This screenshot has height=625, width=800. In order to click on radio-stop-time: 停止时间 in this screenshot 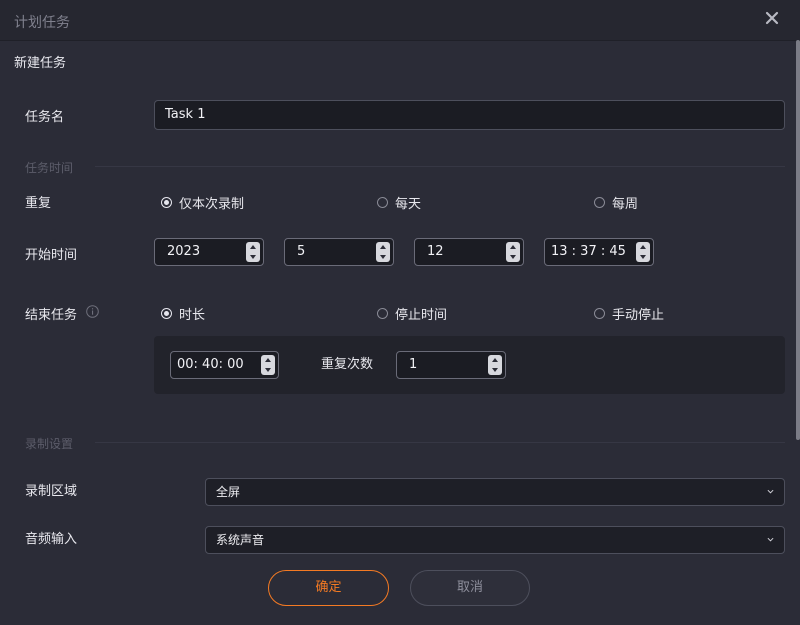, I will do `click(412, 313)`.